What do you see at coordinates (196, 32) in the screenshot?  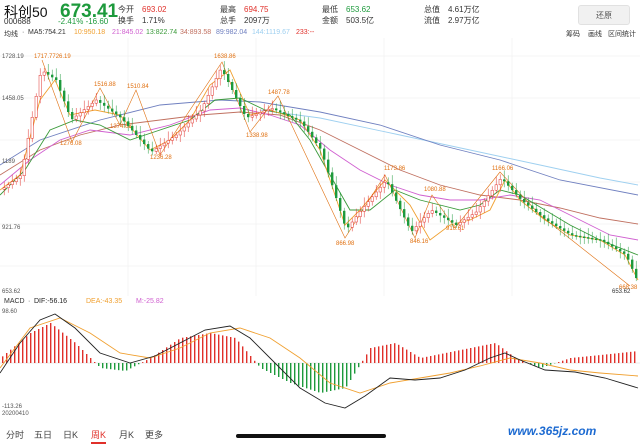 I see `ma34-value: 34:893.58` at bounding box center [196, 32].